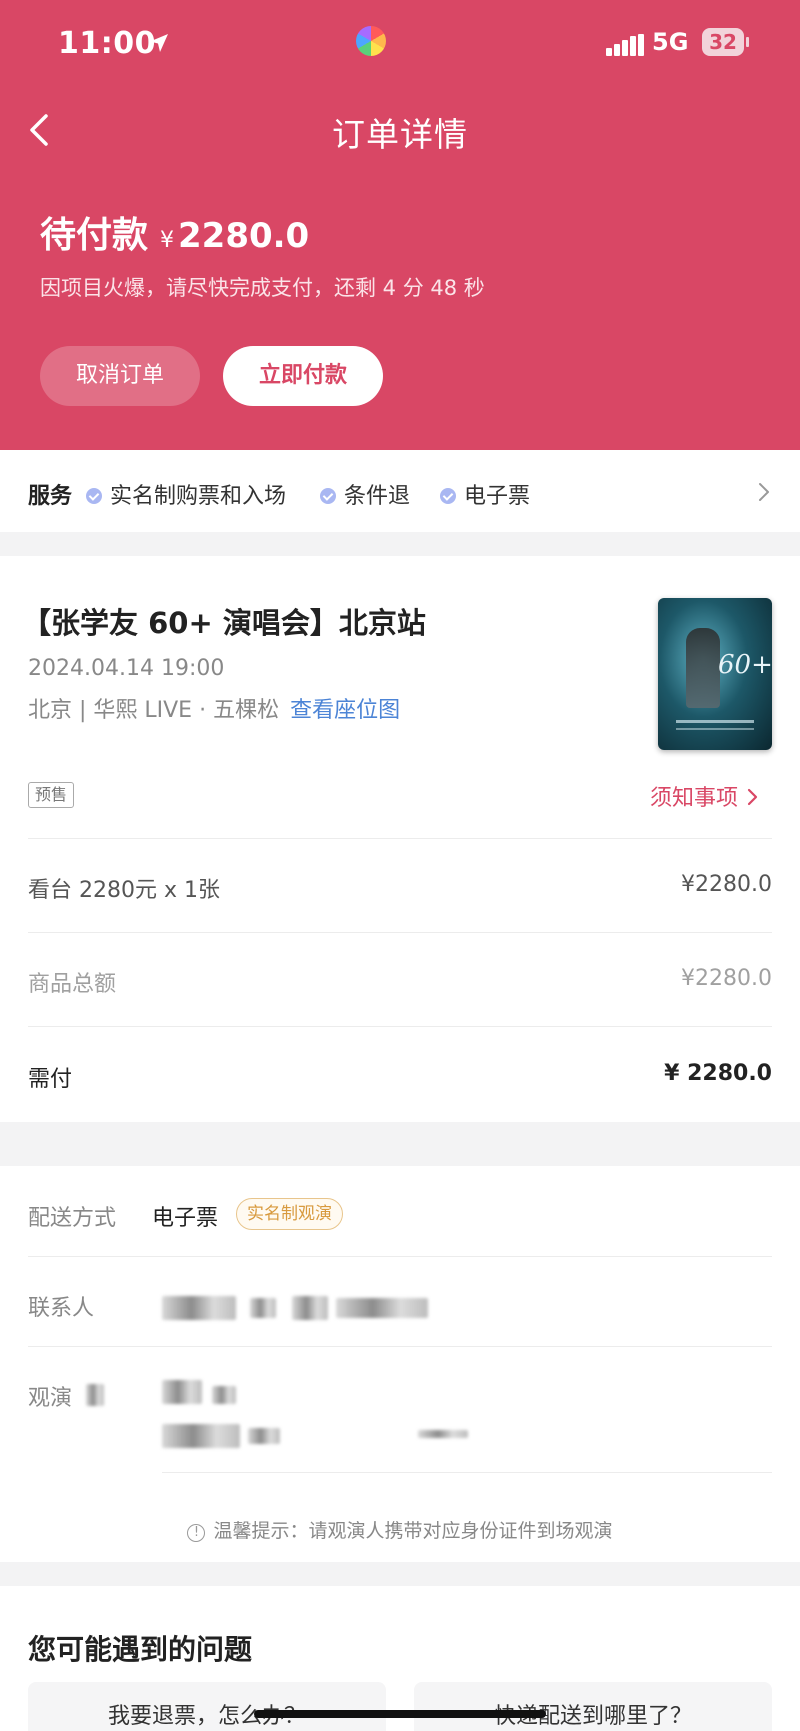 This screenshot has width=800, height=1731. I want to click on service-label: 电子票, so click(497, 496).